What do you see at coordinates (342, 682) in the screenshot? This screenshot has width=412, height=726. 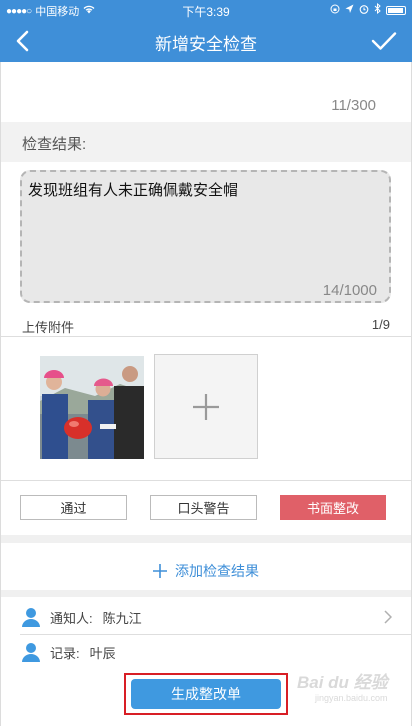 I see `watermark-brand: Bai du 经验` at bounding box center [342, 682].